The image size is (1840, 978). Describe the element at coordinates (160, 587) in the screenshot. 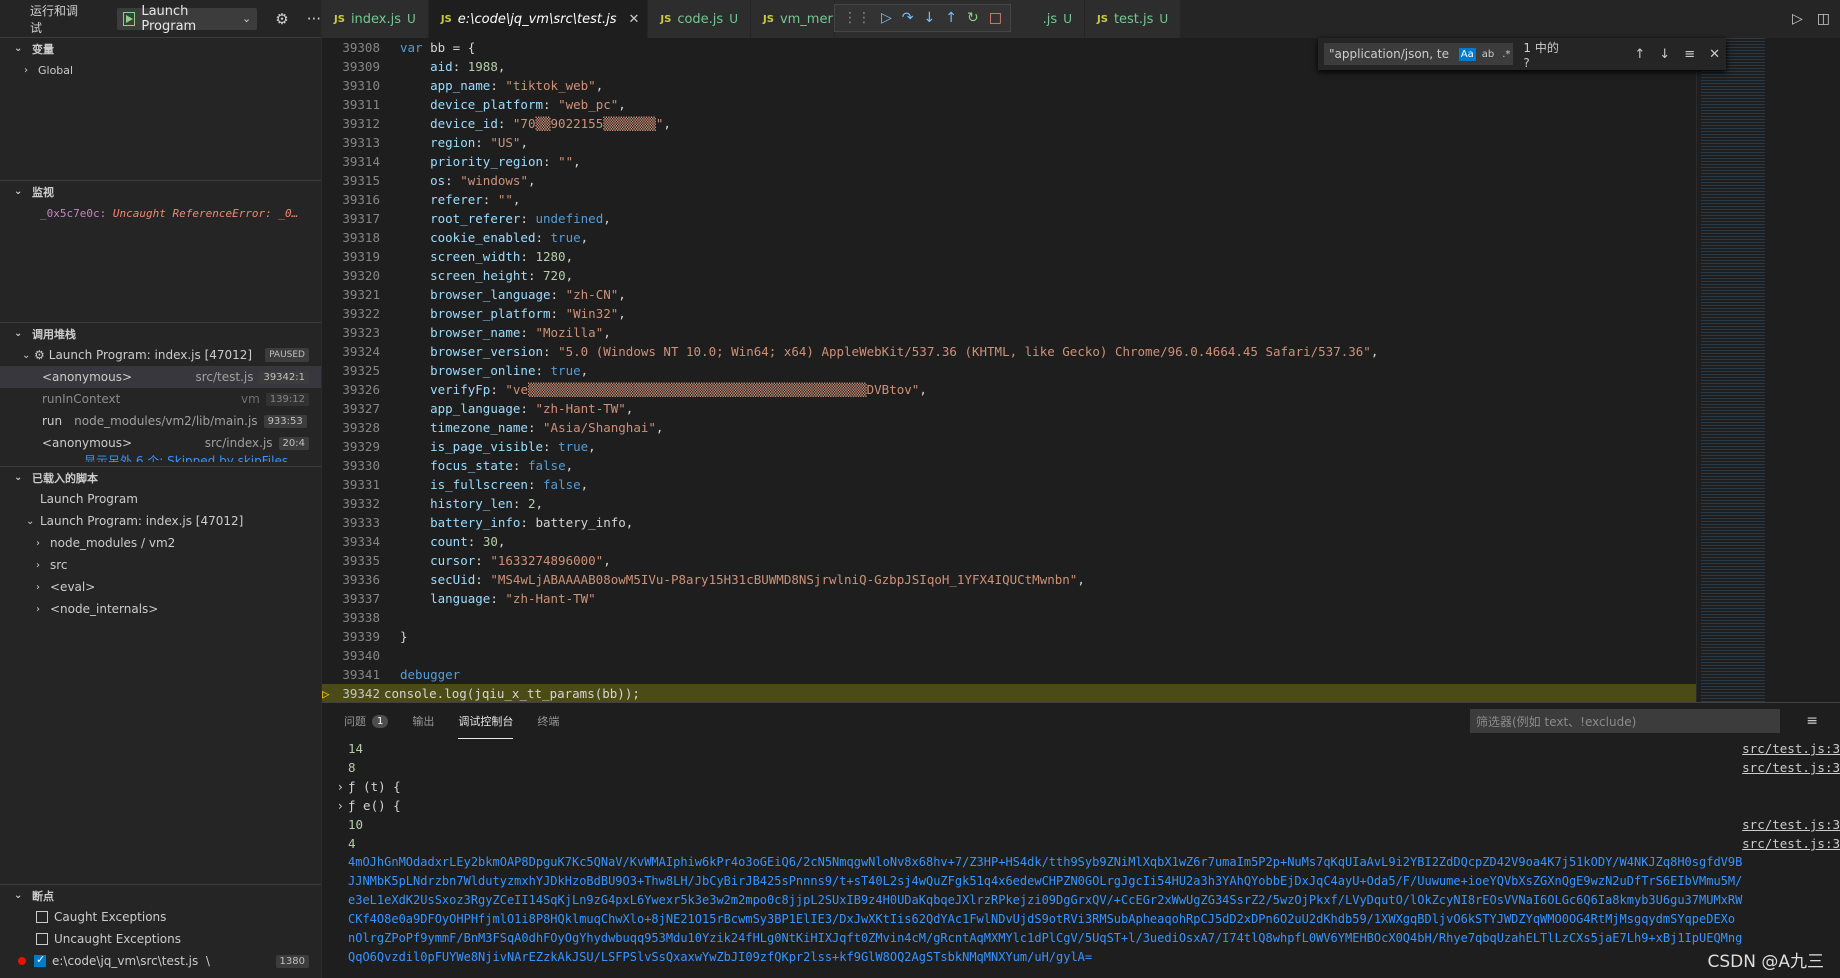

I see `script-item: › <eval>` at that location.